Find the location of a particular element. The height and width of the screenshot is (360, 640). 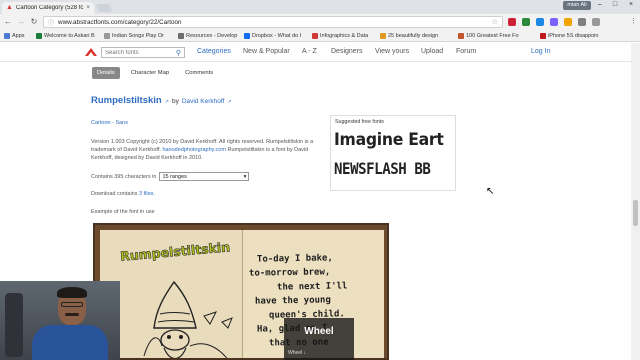

ranges-select: 15 ranges ▾ is located at coordinates (204, 176).